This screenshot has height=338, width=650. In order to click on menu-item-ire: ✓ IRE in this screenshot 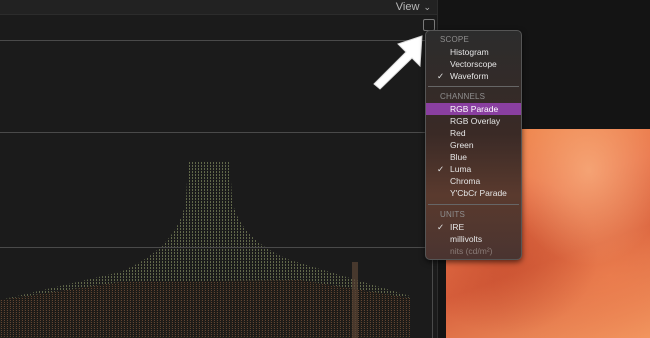, I will do `click(473, 227)`.